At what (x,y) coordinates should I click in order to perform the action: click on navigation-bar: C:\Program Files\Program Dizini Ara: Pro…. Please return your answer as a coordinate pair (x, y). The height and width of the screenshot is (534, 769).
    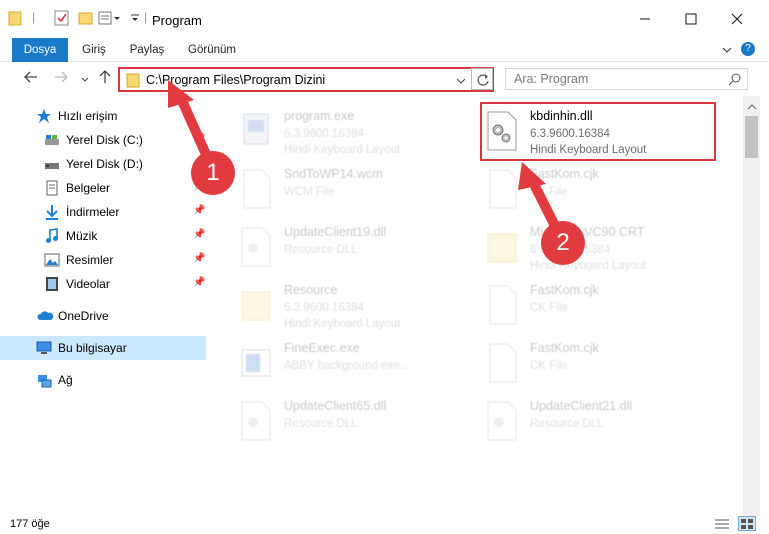
    Looking at the image, I should click on (384, 79).